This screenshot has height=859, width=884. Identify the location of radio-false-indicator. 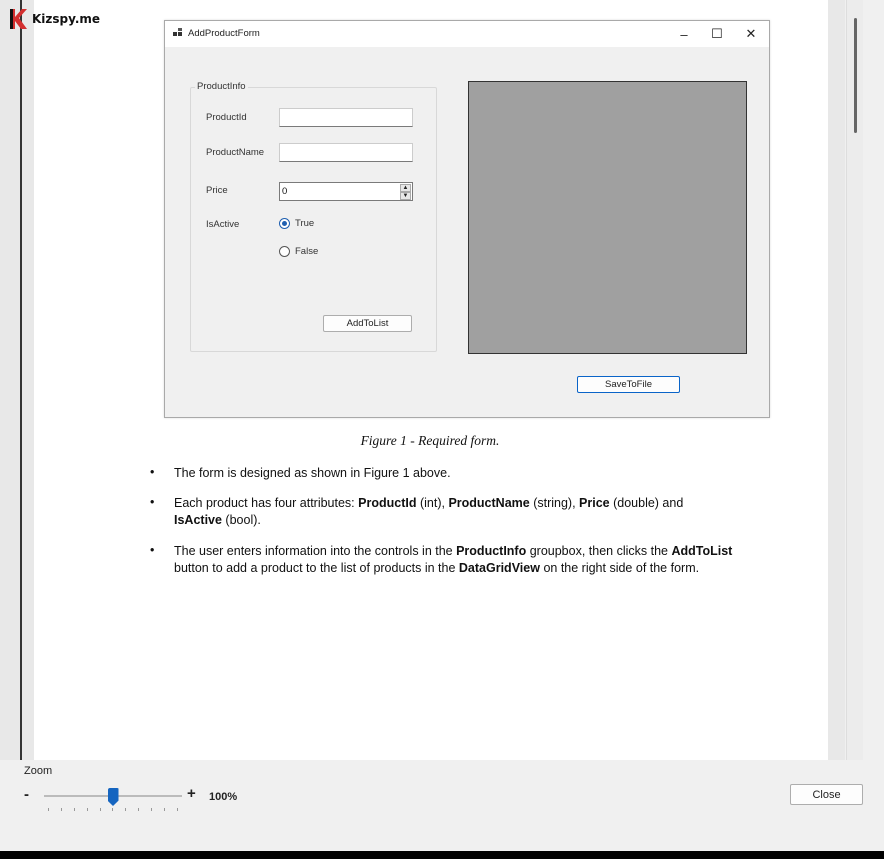
(284, 251).